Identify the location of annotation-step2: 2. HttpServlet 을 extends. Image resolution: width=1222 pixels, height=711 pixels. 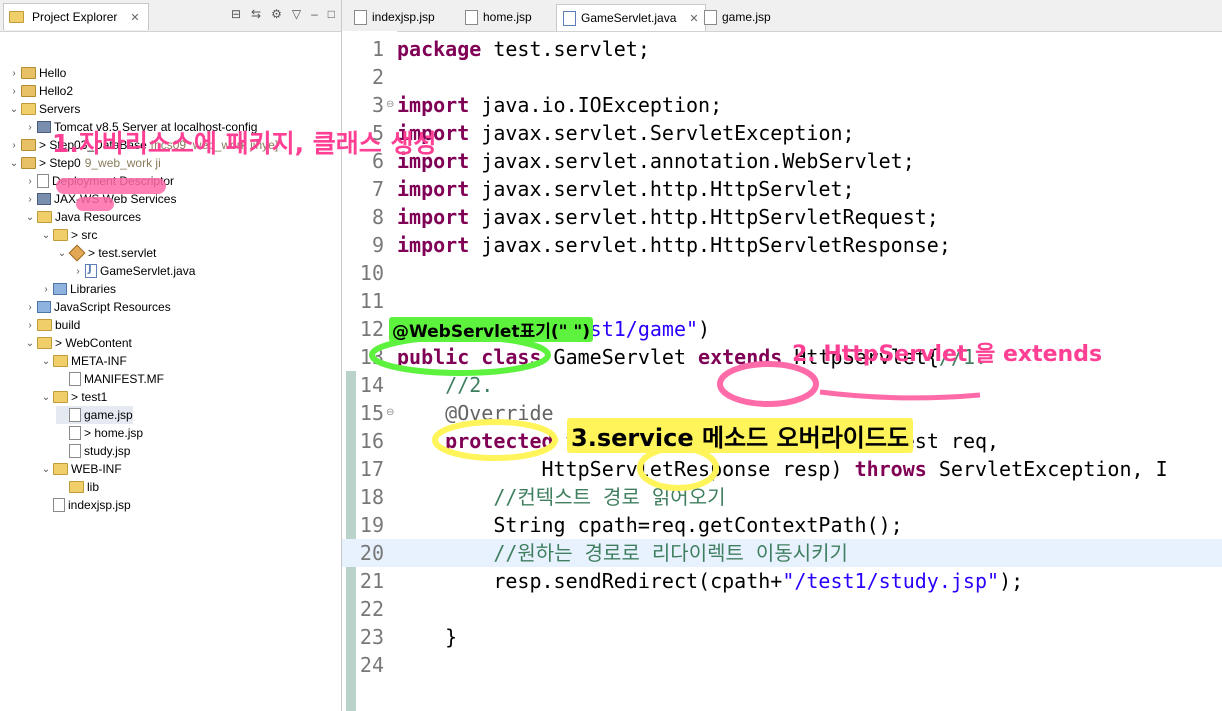
(947, 354).